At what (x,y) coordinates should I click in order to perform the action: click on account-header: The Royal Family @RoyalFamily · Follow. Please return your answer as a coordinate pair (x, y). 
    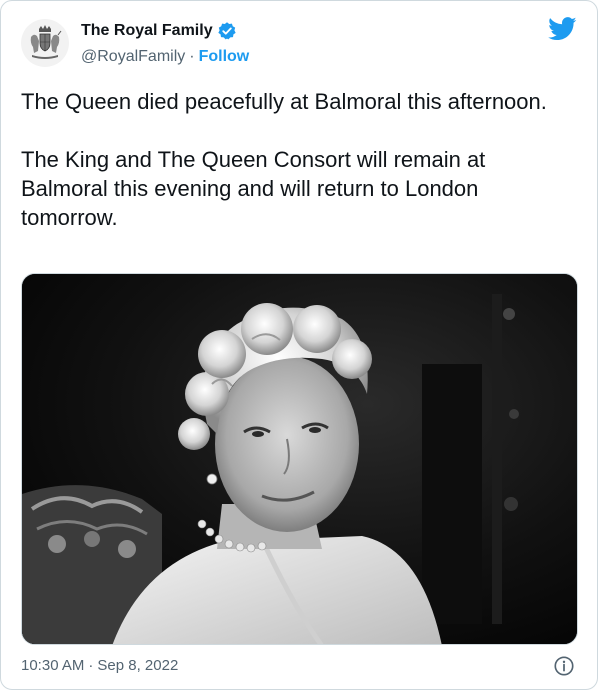
    Looking at the image, I should click on (165, 43).